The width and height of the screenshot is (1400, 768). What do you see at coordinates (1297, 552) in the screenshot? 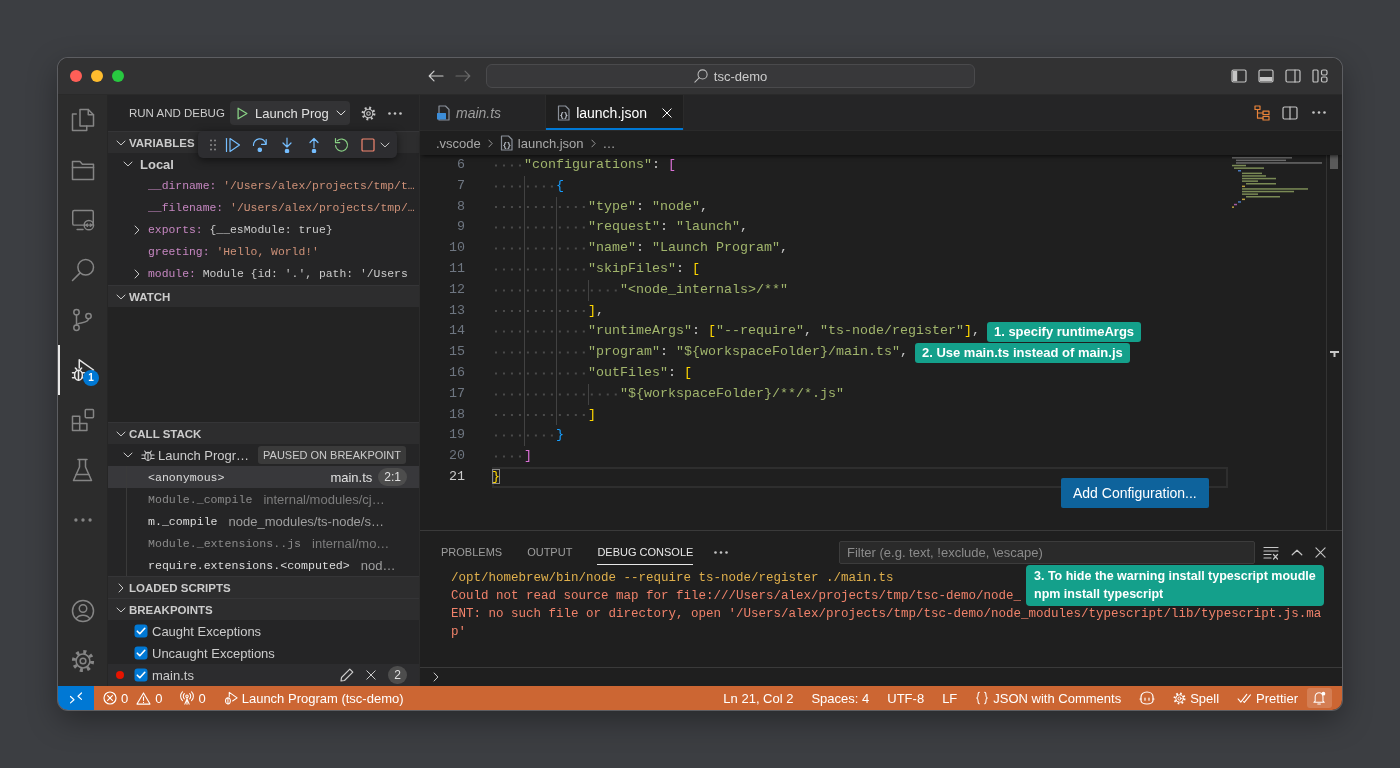
I see `chevron-up-icon` at bounding box center [1297, 552].